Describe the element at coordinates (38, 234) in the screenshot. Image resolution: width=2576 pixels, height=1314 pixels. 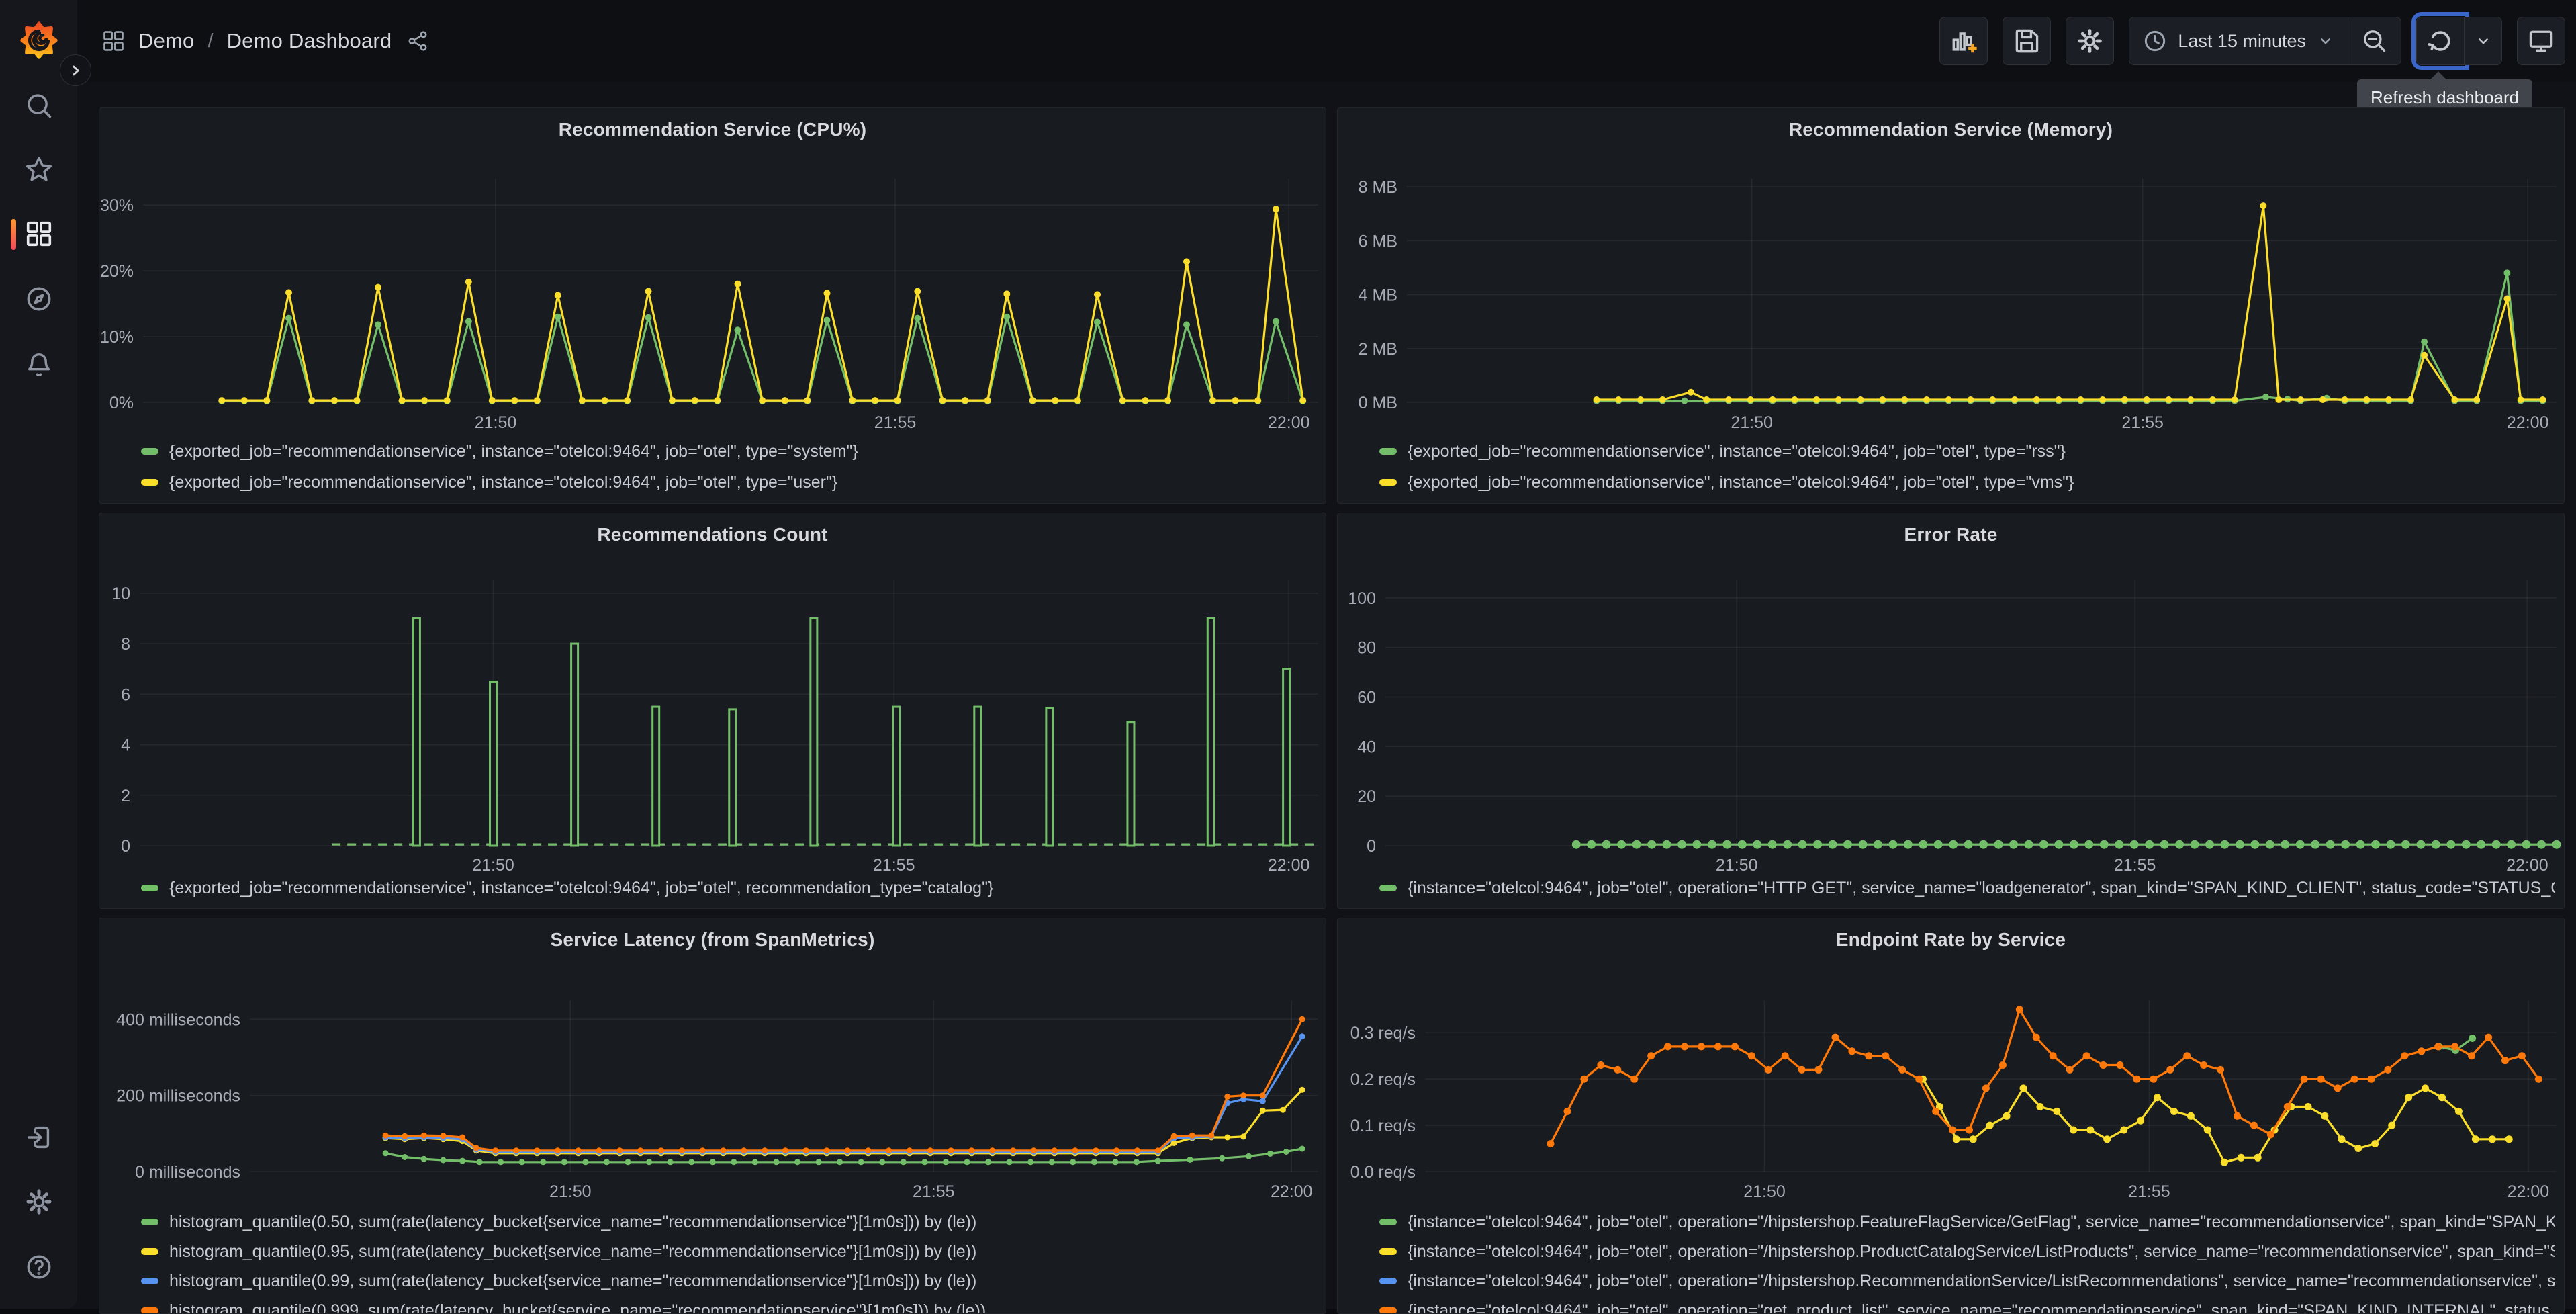
I see `sidebar-item-dashboards` at that location.